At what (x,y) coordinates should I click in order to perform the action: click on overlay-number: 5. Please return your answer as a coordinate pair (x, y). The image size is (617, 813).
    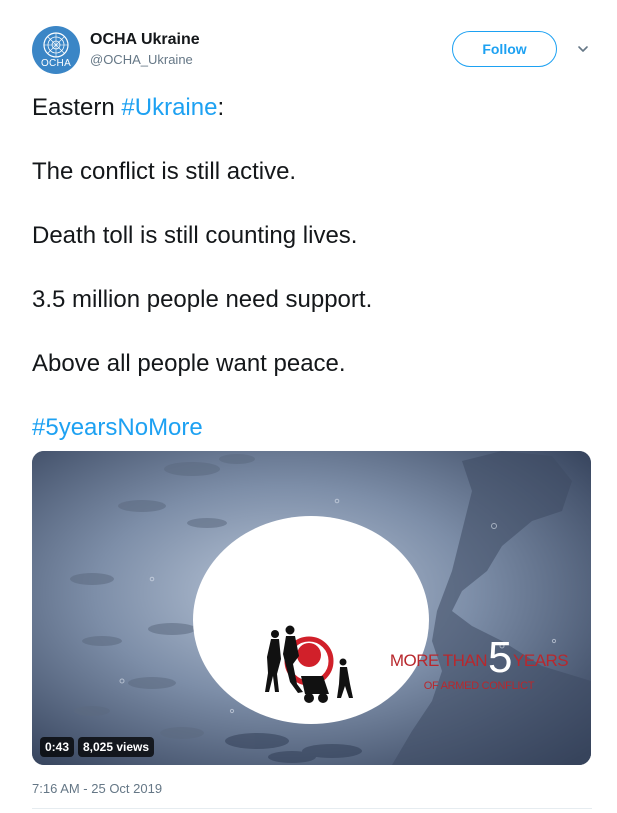
    Looking at the image, I should click on (500, 657).